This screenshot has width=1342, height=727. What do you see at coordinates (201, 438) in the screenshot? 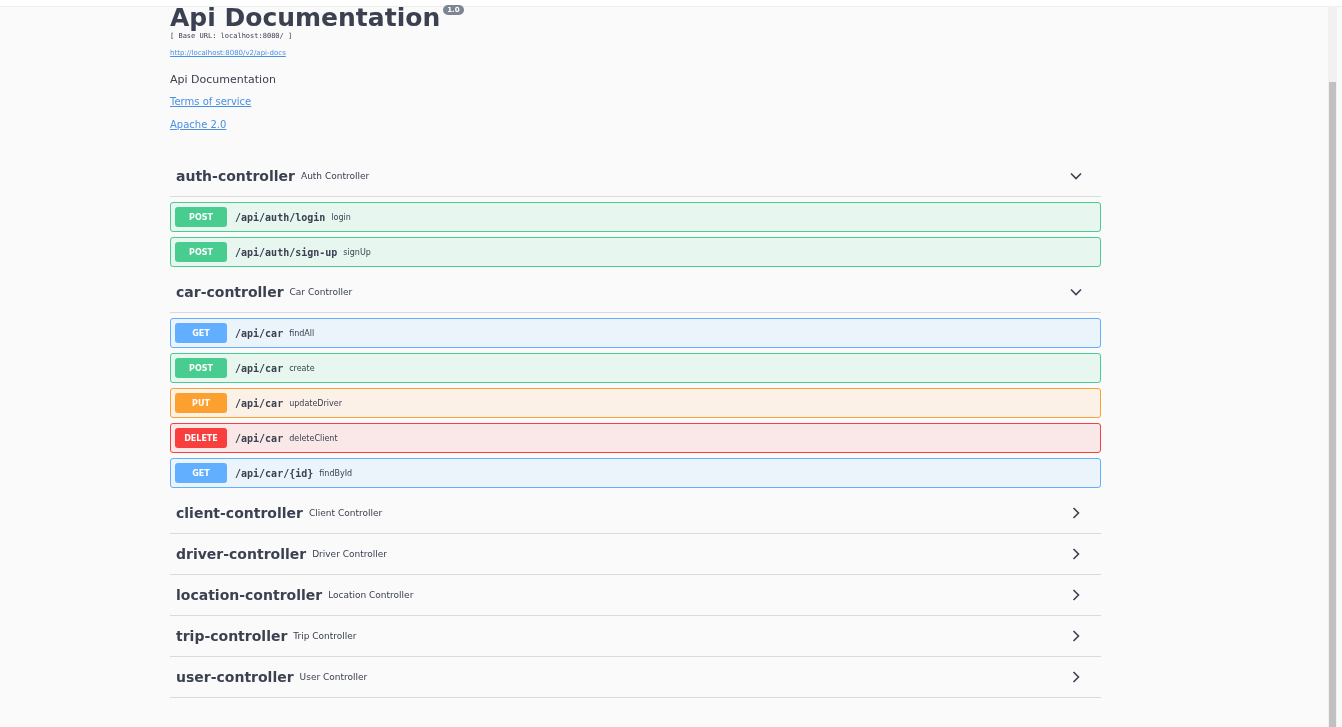
I see `method-badge: DELETE` at bounding box center [201, 438].